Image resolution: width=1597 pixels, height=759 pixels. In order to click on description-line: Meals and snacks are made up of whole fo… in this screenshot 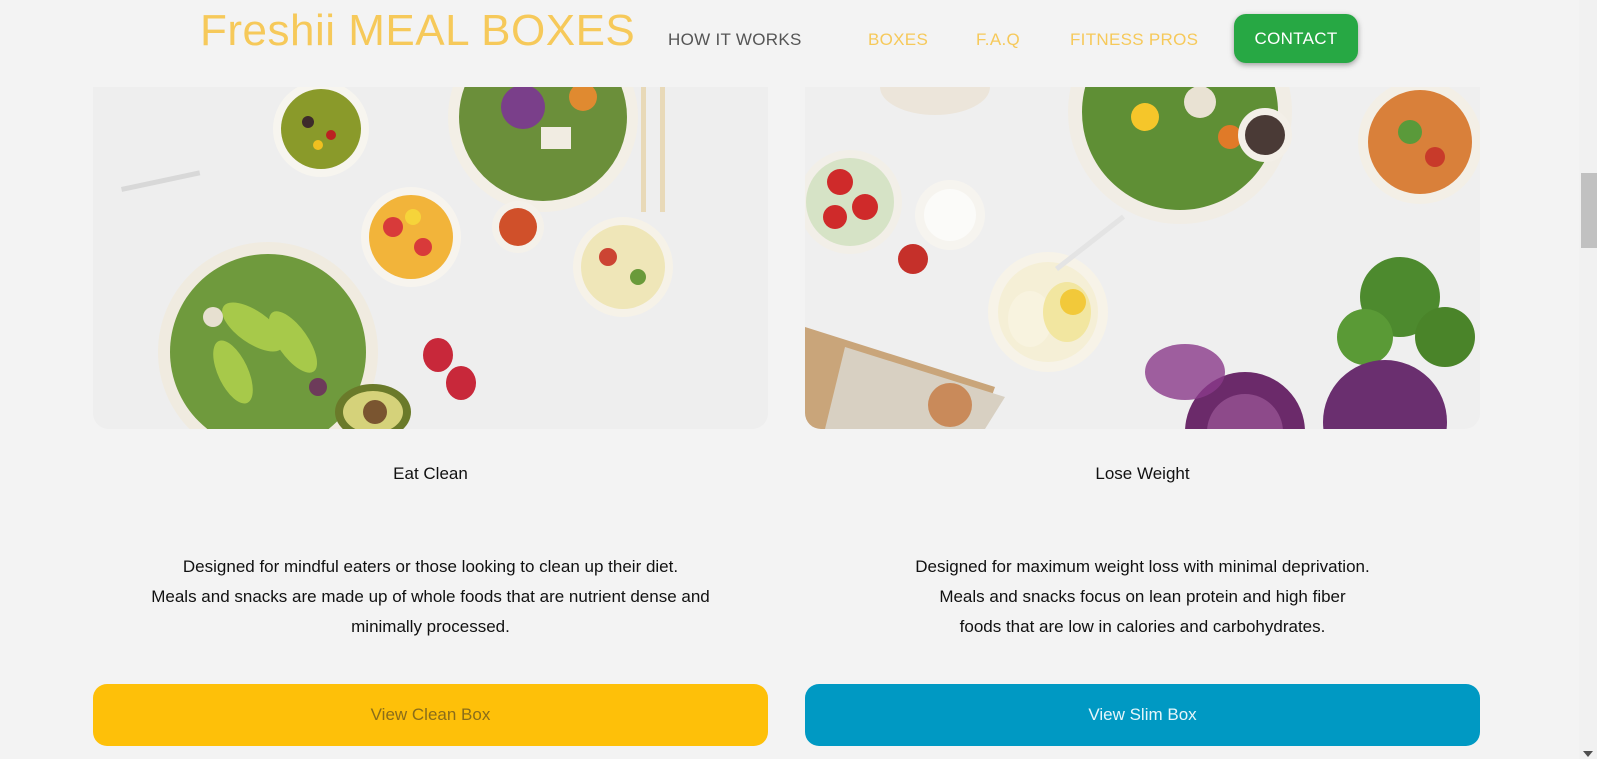, I will do `click(430, 596)`.